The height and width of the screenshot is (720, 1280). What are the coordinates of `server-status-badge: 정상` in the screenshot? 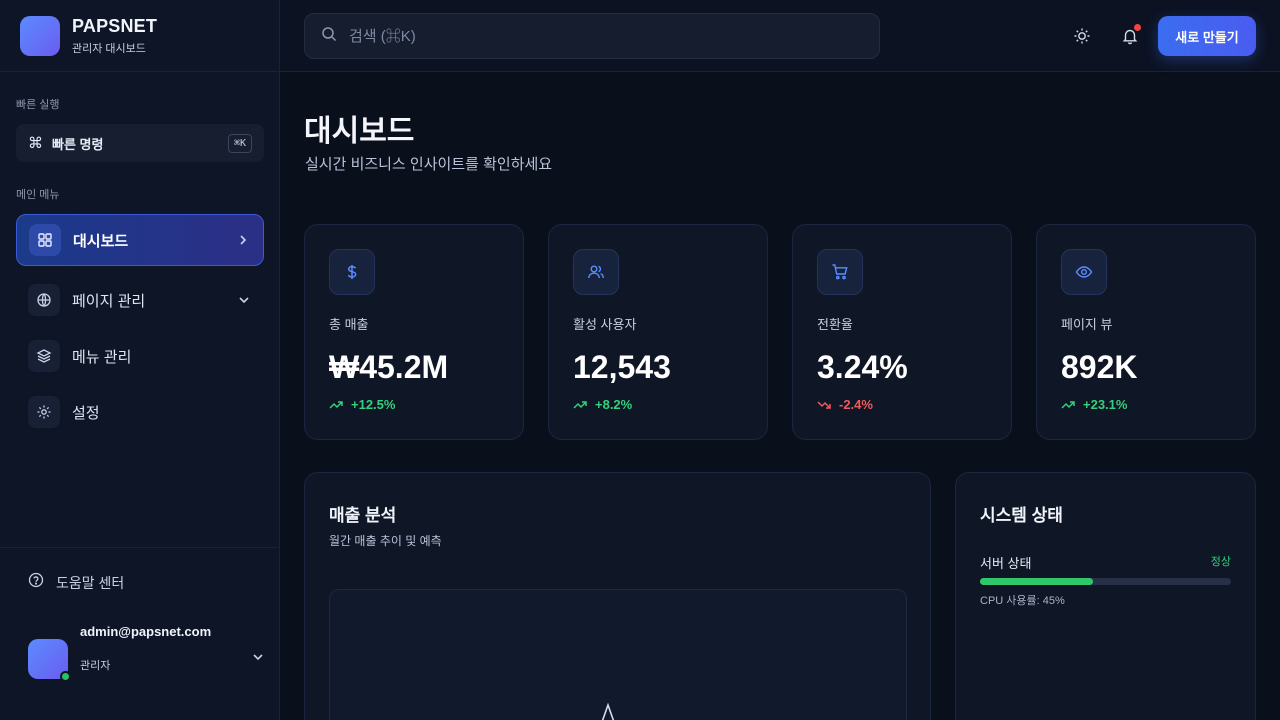 It's located at (1220, 562).